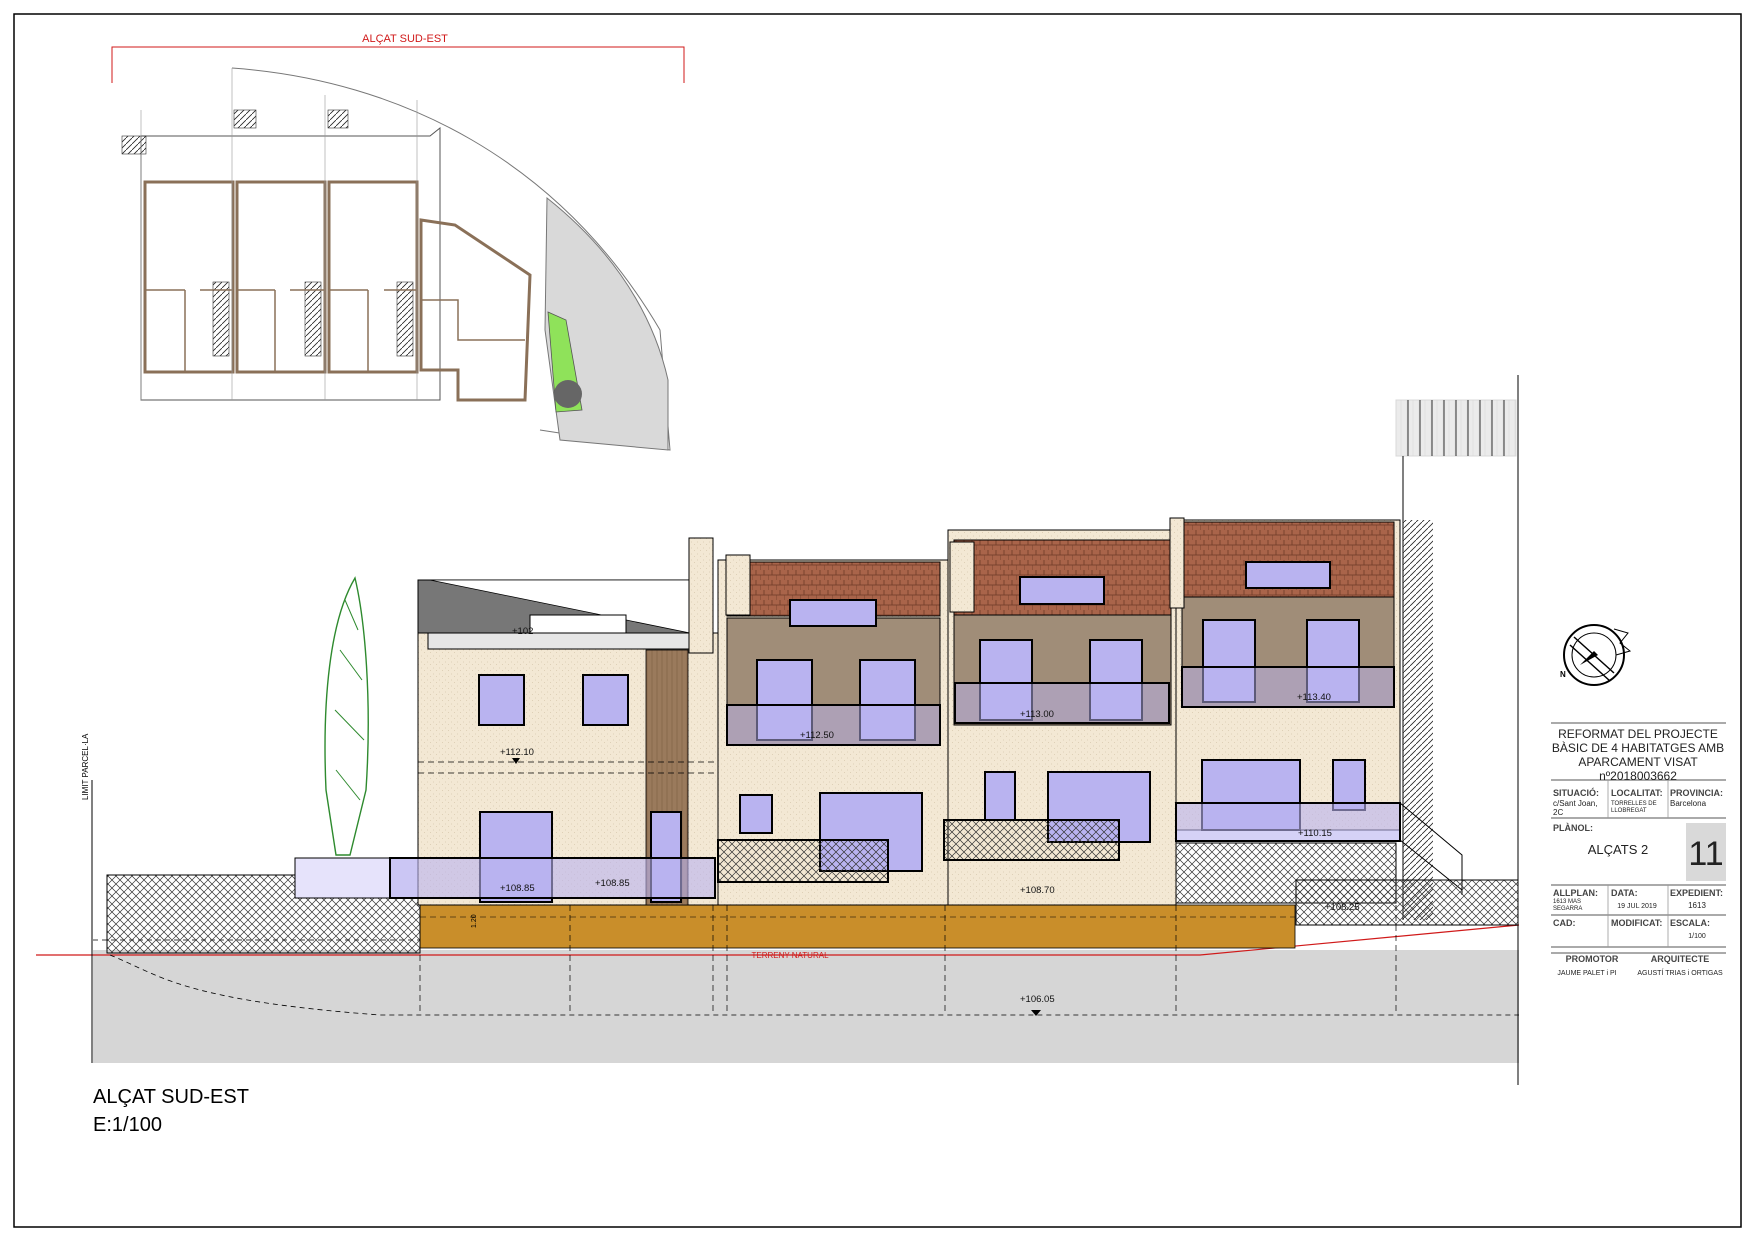 This screenshot has height=1241, width=1755. What do you see at coordinates (1586, 973) in the screenshot?
I see `promotor-value: JAUME PALET i PI` at bounding box center [1586, 973].